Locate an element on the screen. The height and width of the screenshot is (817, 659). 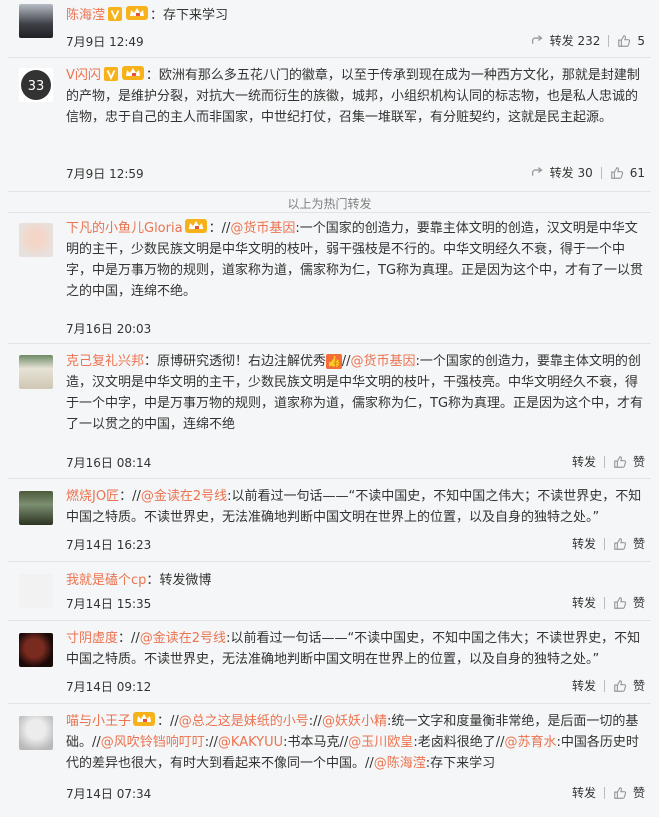
action-bar: 转发 30 61 is located at coordinates (588, 172).